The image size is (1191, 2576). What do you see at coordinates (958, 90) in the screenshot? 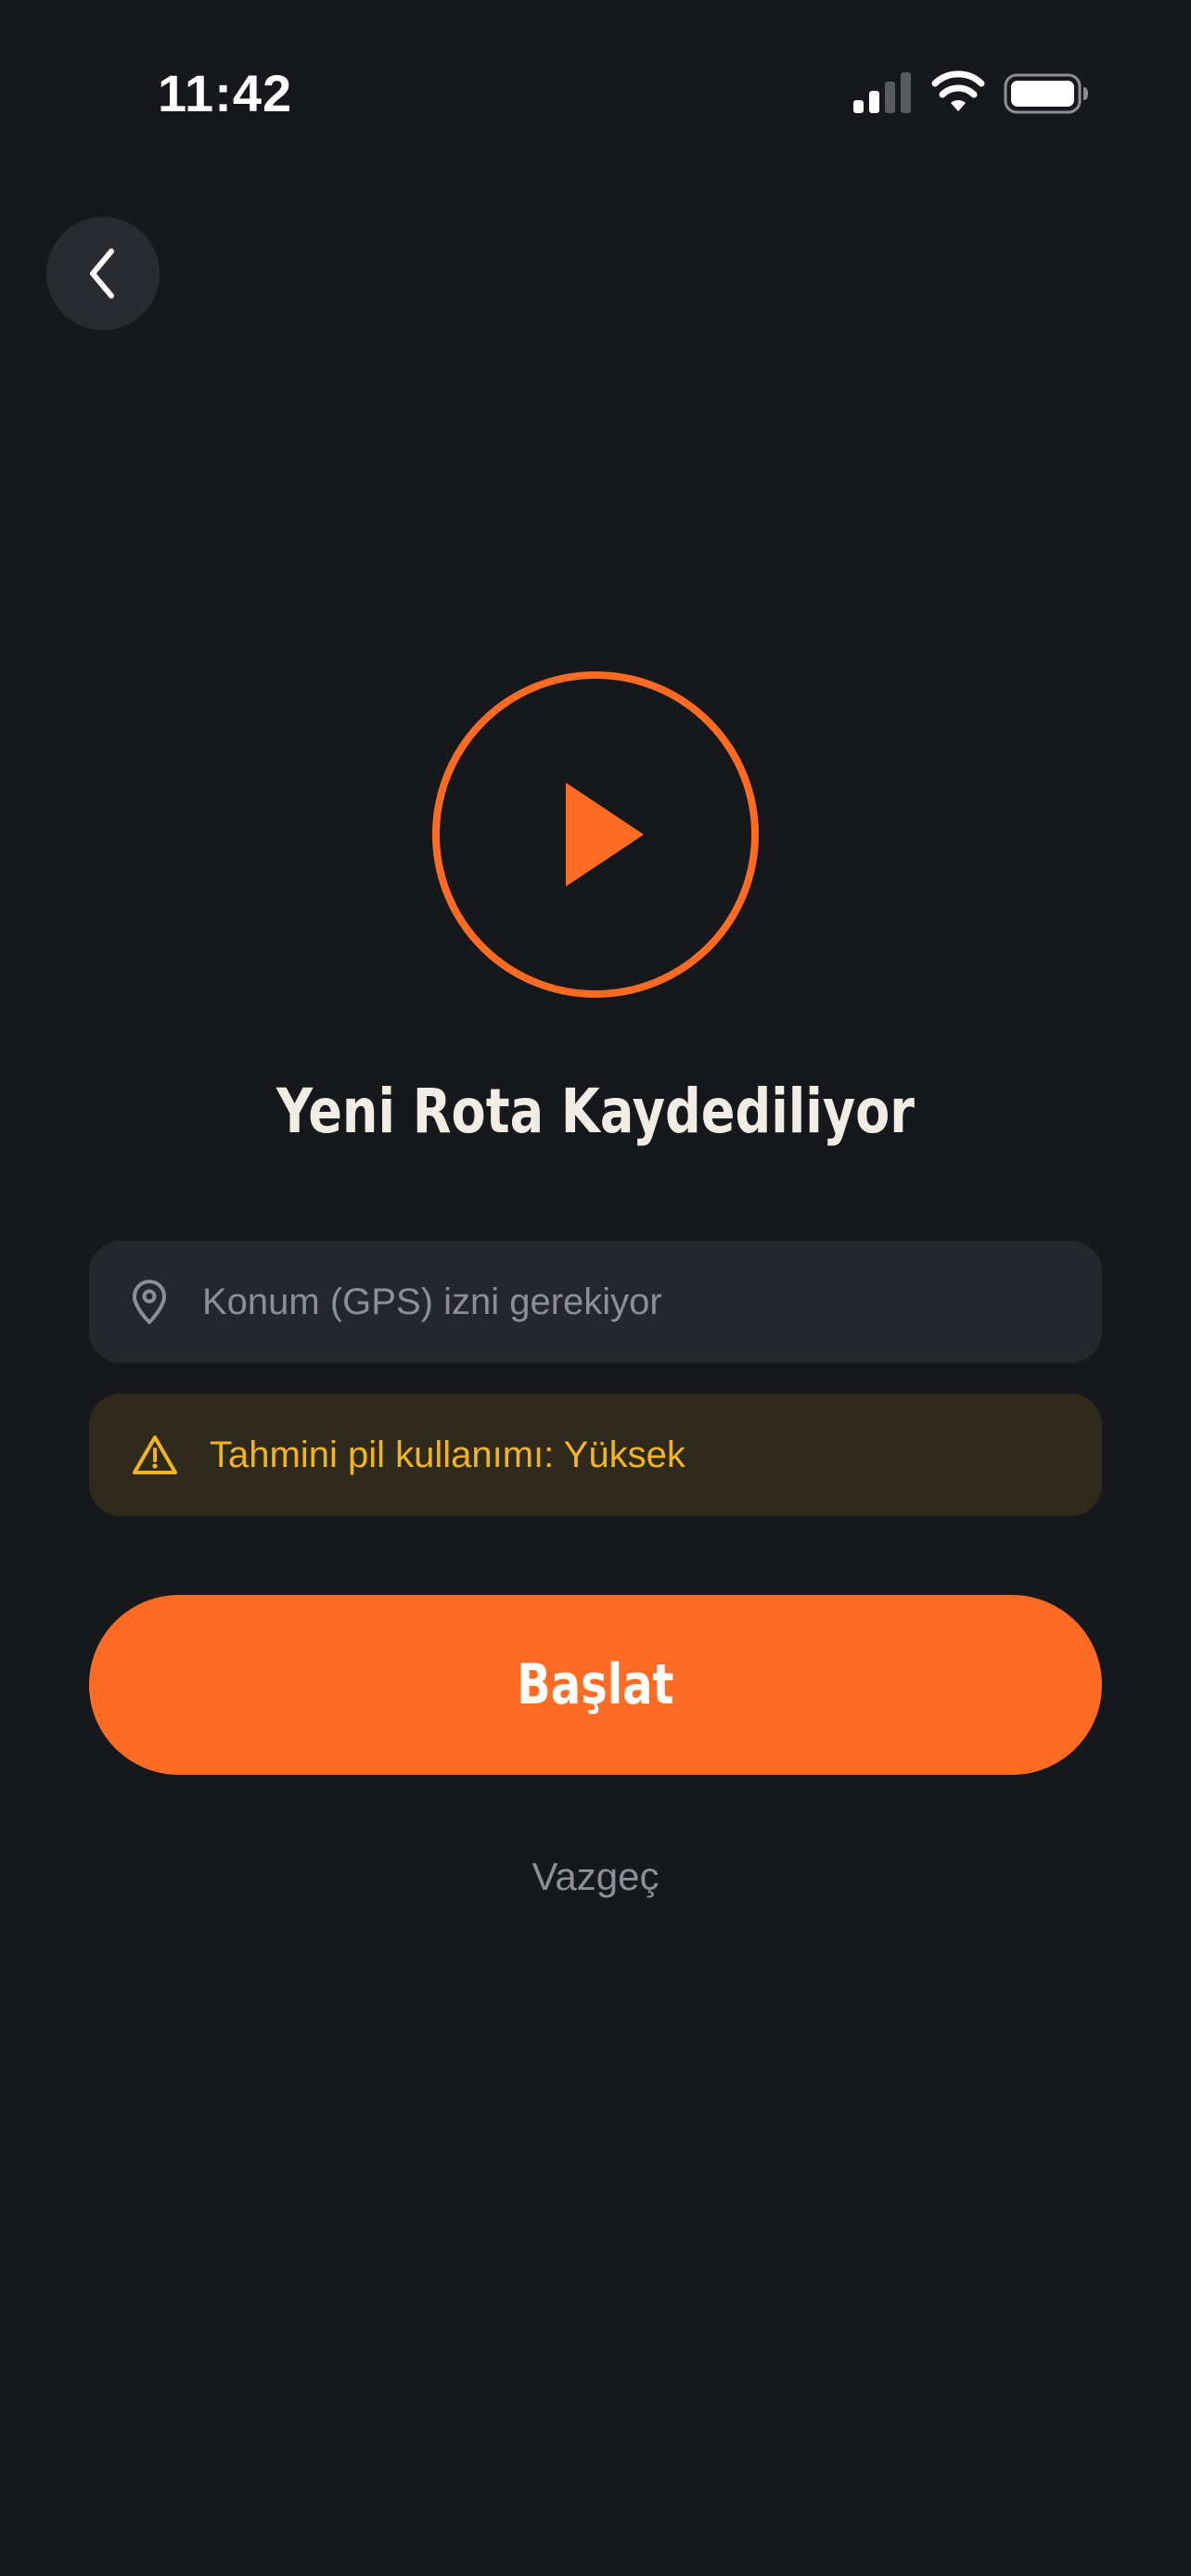
I see `wifi-icon` at bounding box center [958, 90].